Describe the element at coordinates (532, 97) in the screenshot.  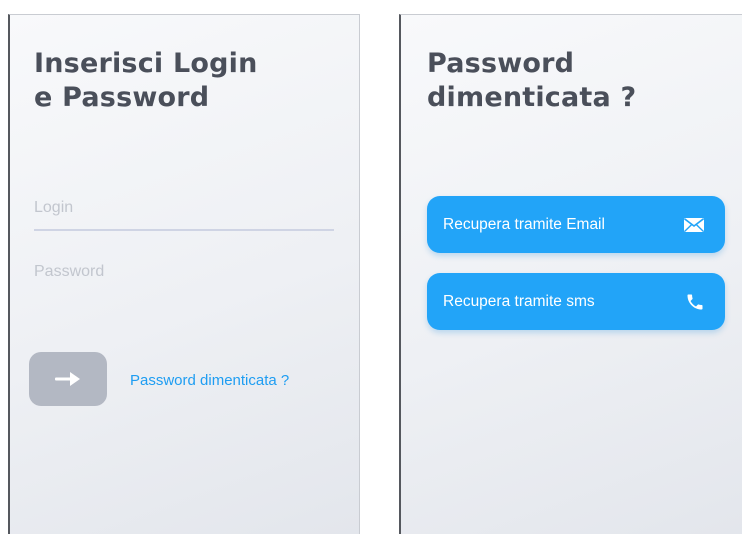
I see `recovery-title-line2: dimenticata ?` at that location.